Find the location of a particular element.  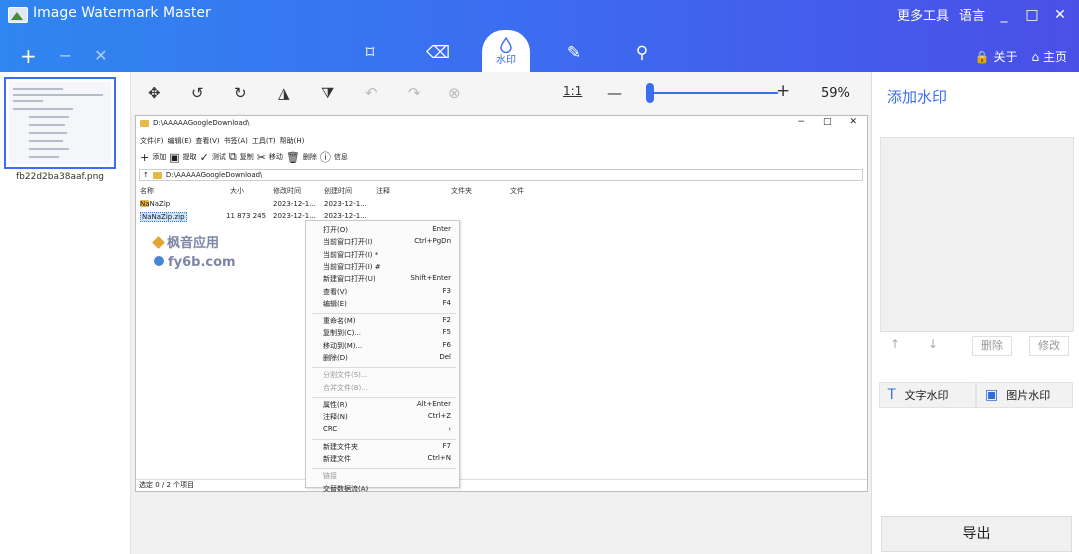

actual-size-button: 1:1 is located at coordinates (572, 91).